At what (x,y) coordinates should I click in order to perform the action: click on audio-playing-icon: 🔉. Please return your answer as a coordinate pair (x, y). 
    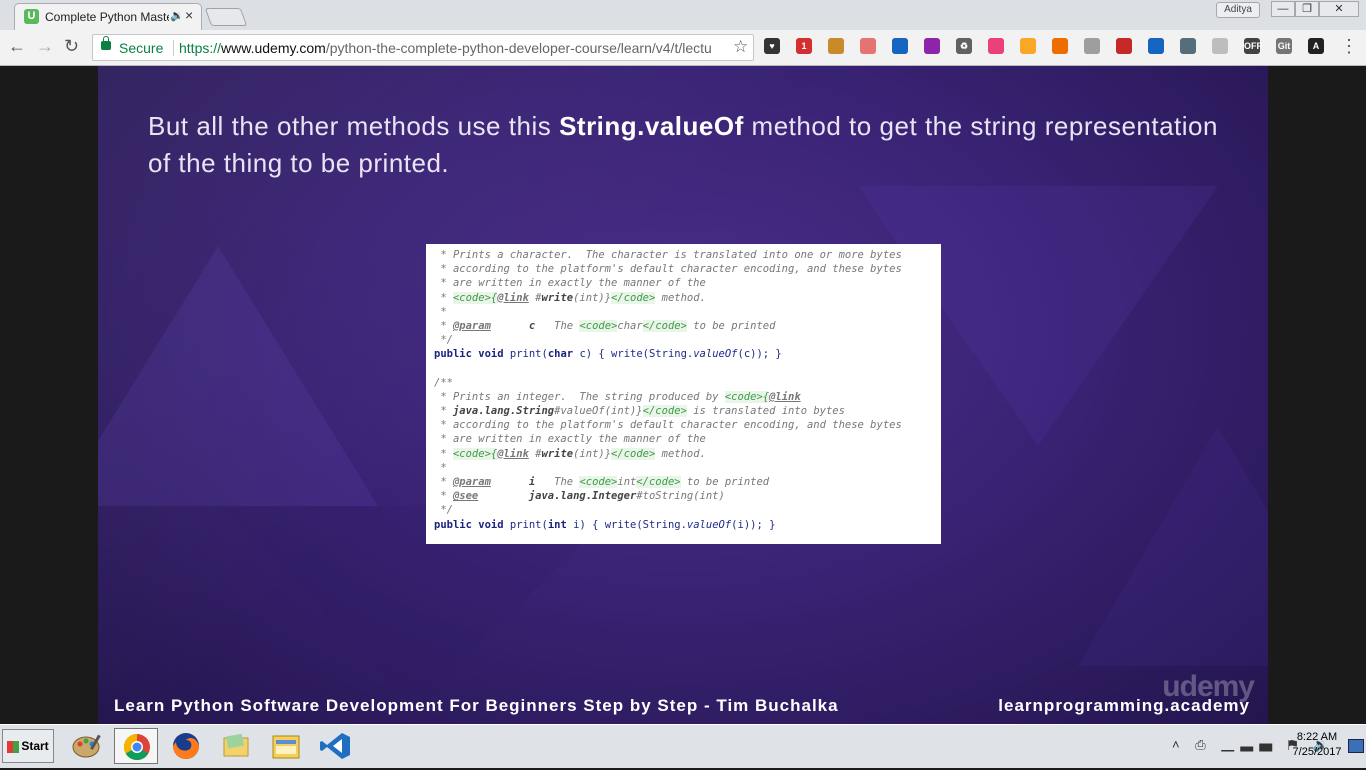
    Looking at the image, I should click on (177, 15).